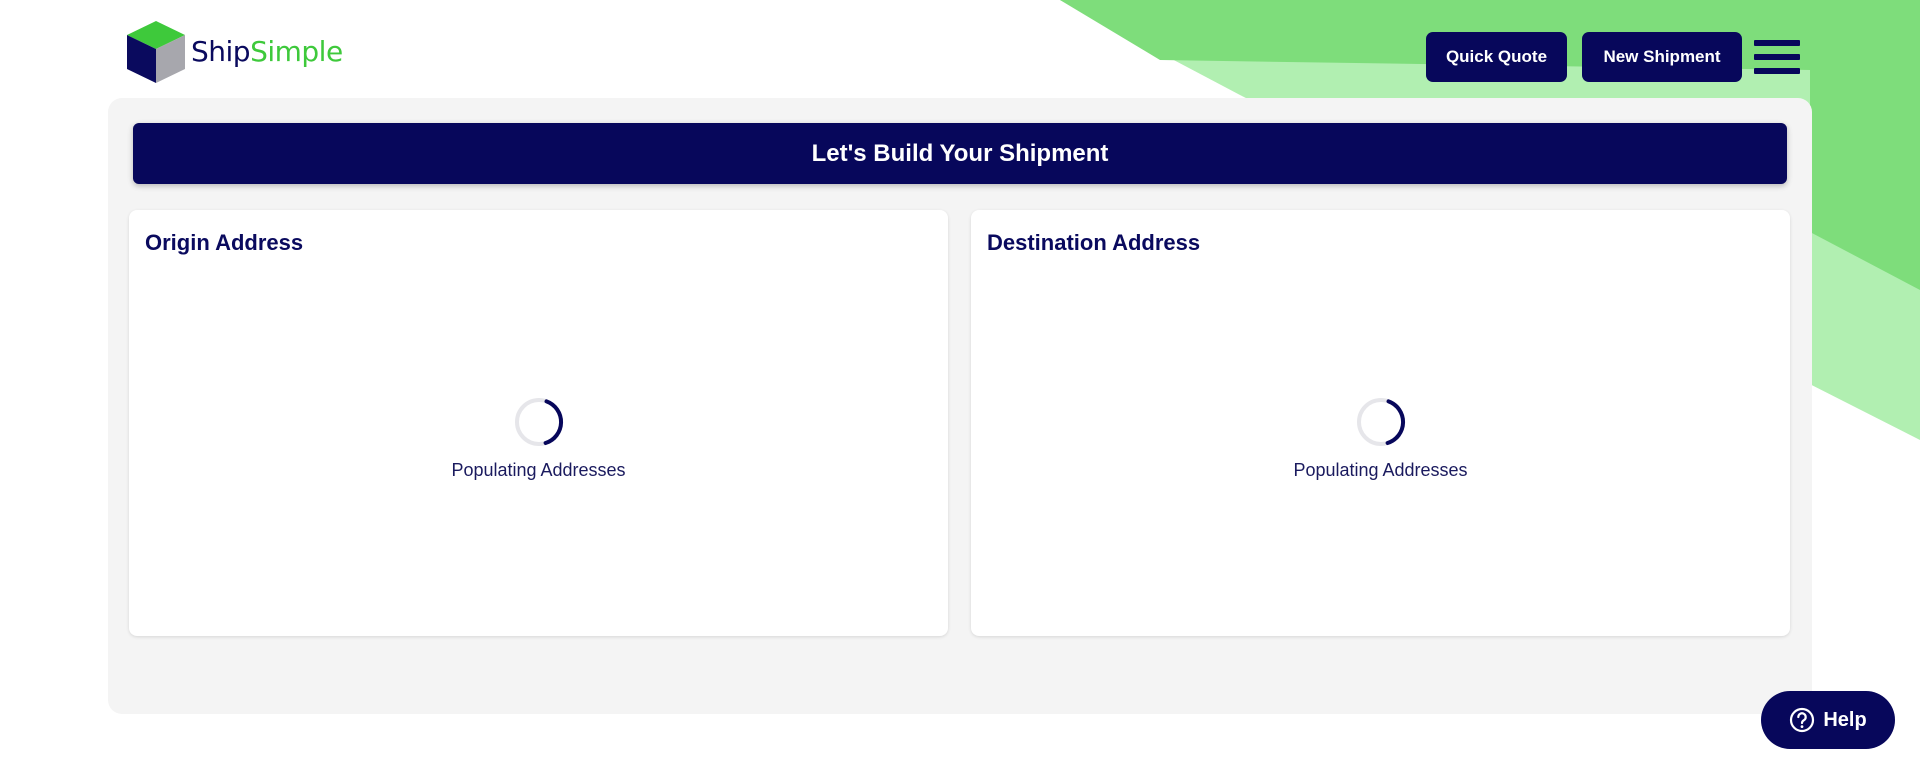  What do you see at coordinates (1845, 719) in the screenshot?
I see `help-label: Help` at bounding box center [1845, 719].